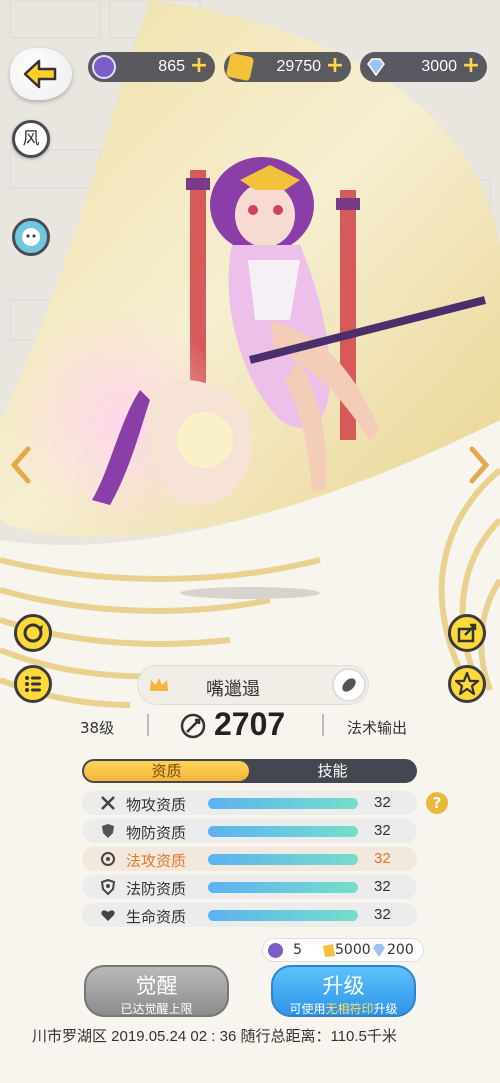 The width and height of the screenshot is (500, 1083). I want to click on pet-avatar-button, so click(31, 237).